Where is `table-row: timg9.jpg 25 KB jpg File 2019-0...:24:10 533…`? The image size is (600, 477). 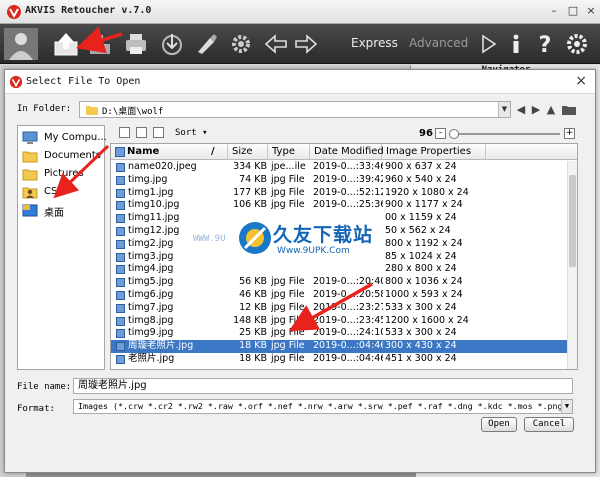 table-row: timg9.jpg 25 KB jpg File 2019-0...:24:10 533… is located at coordinates (339, 333).